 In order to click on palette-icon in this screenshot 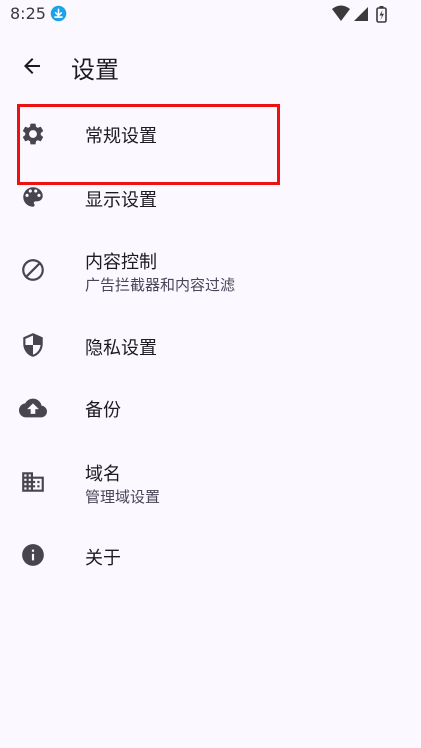, I will do `click(33, 197)`.